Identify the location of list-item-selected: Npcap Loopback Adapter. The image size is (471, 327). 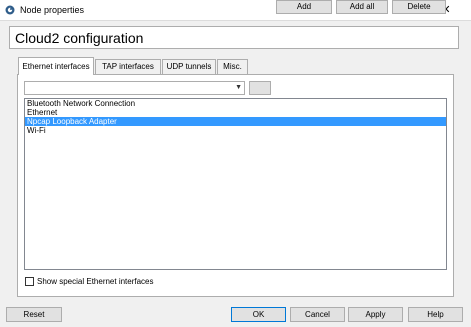
(235, 121).